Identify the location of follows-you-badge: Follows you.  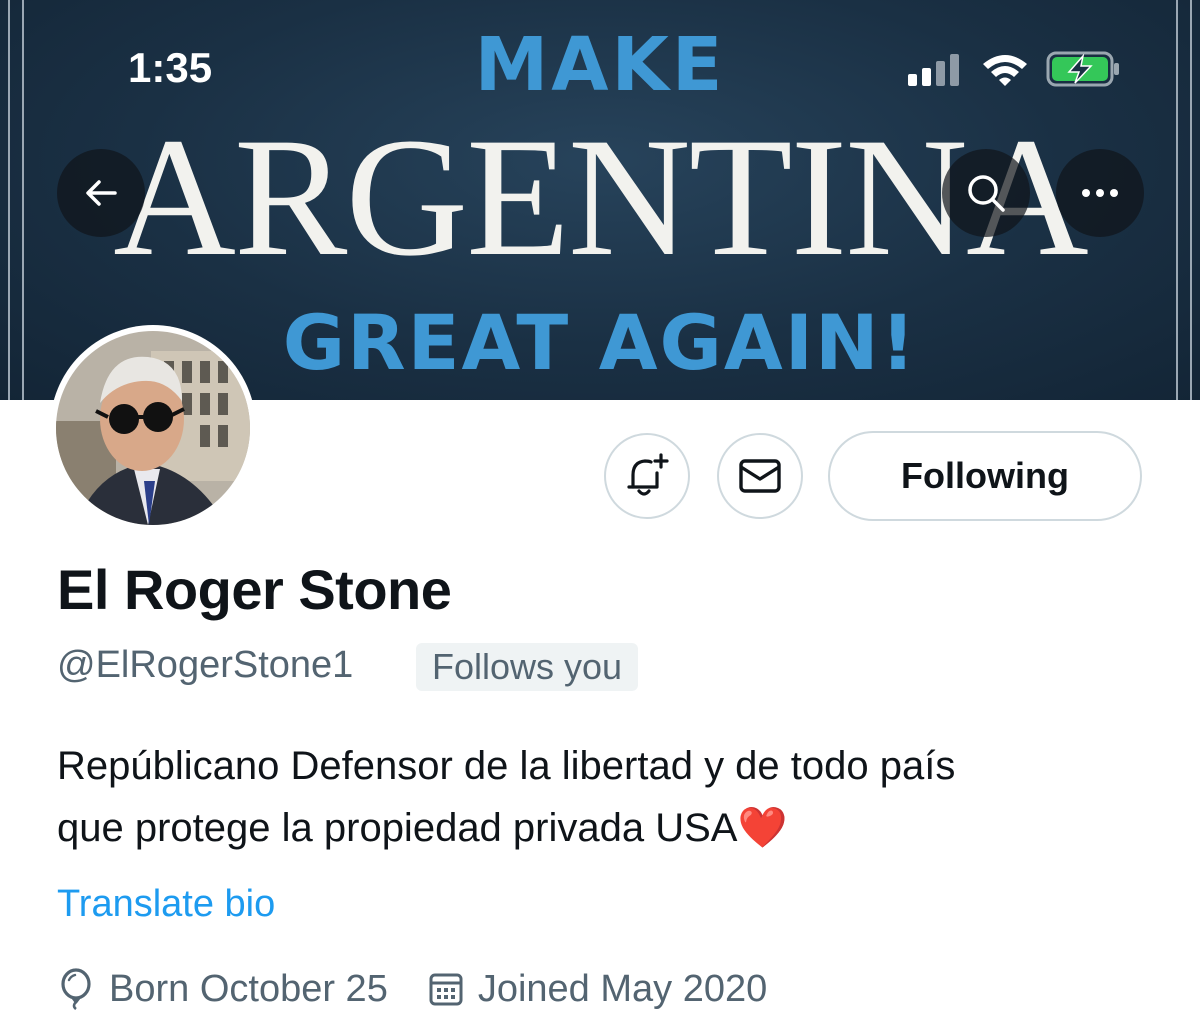
(527, 667).